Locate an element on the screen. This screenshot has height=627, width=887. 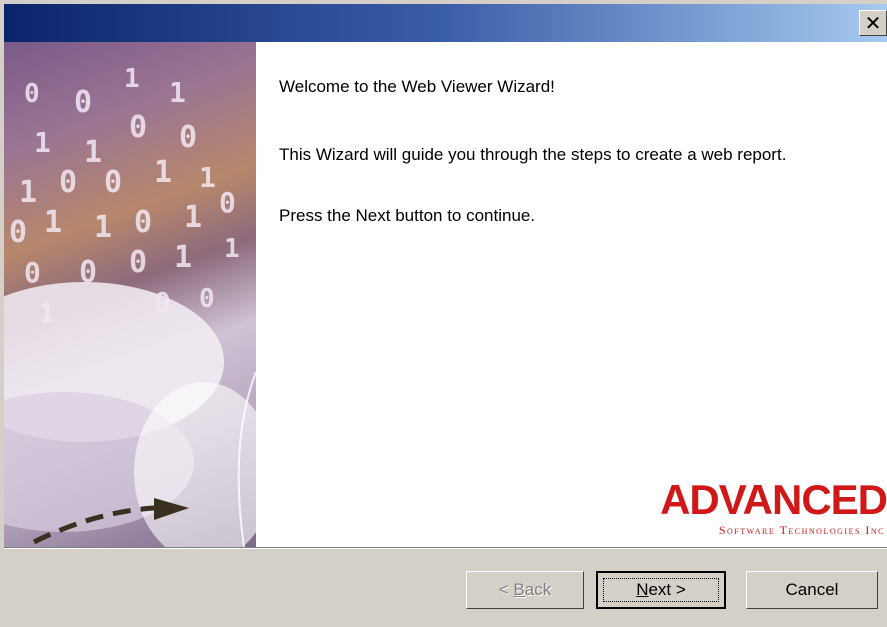
title-bar: ✕ is located at coordinates (445, 23).